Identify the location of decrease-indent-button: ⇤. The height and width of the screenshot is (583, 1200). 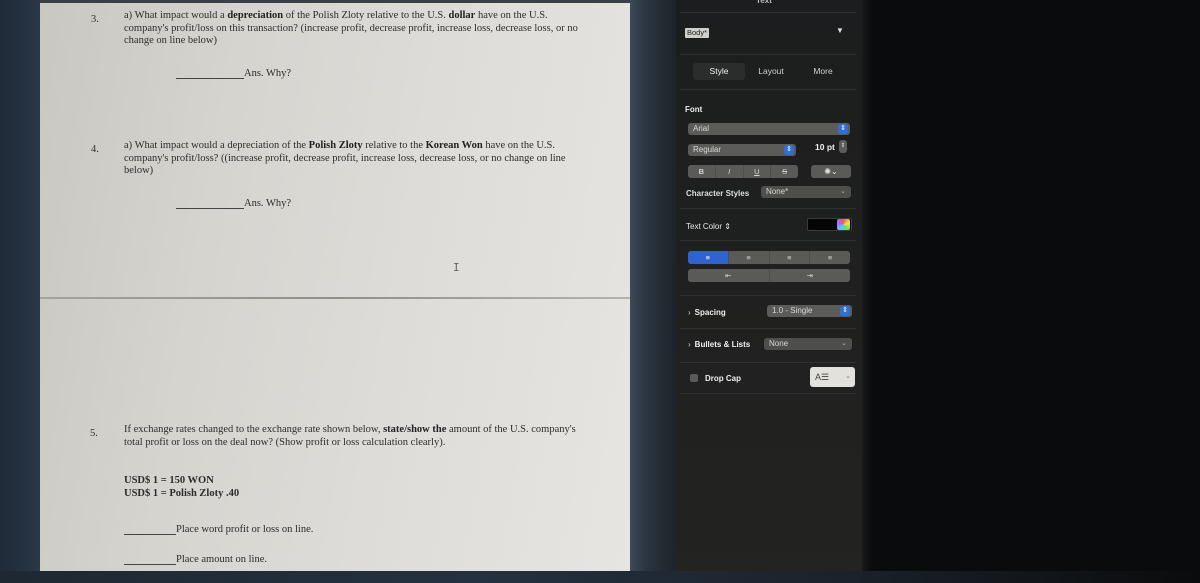
(729, 275).